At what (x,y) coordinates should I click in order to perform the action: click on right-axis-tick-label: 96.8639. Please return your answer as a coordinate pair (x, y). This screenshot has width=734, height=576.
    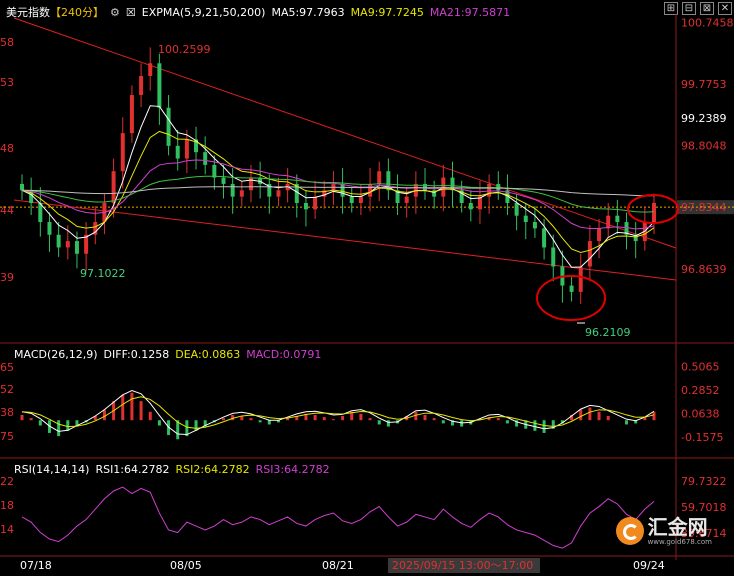
    Looking at the image, I should click on (704, 269).